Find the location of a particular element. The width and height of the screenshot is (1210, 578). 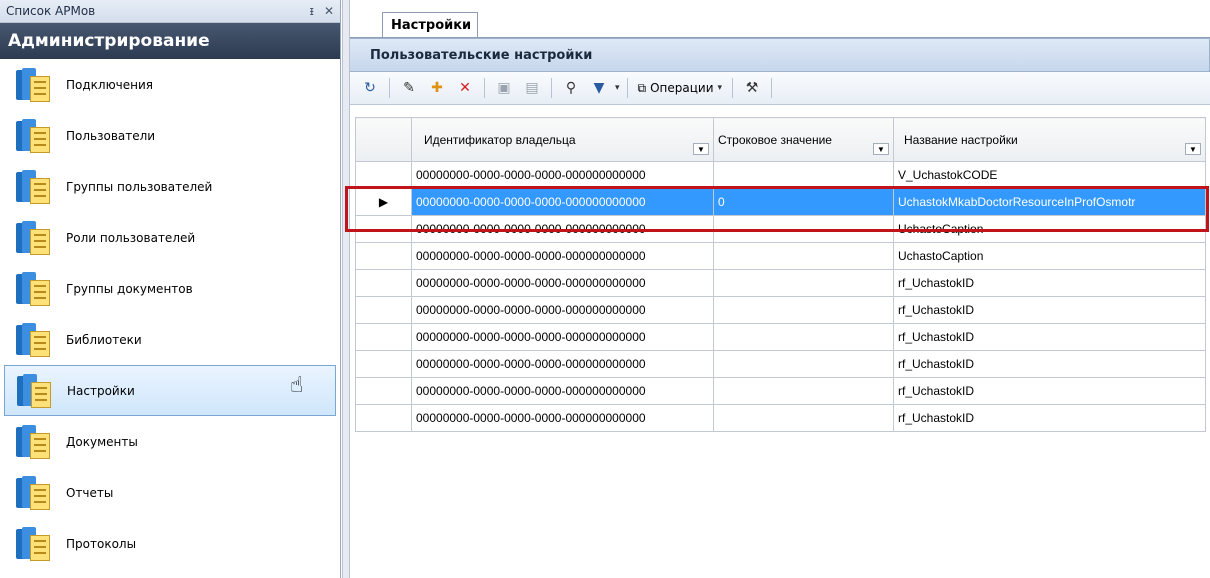

operations-button: ⧉ Операции ▾ is located at coordinates (680, 88).